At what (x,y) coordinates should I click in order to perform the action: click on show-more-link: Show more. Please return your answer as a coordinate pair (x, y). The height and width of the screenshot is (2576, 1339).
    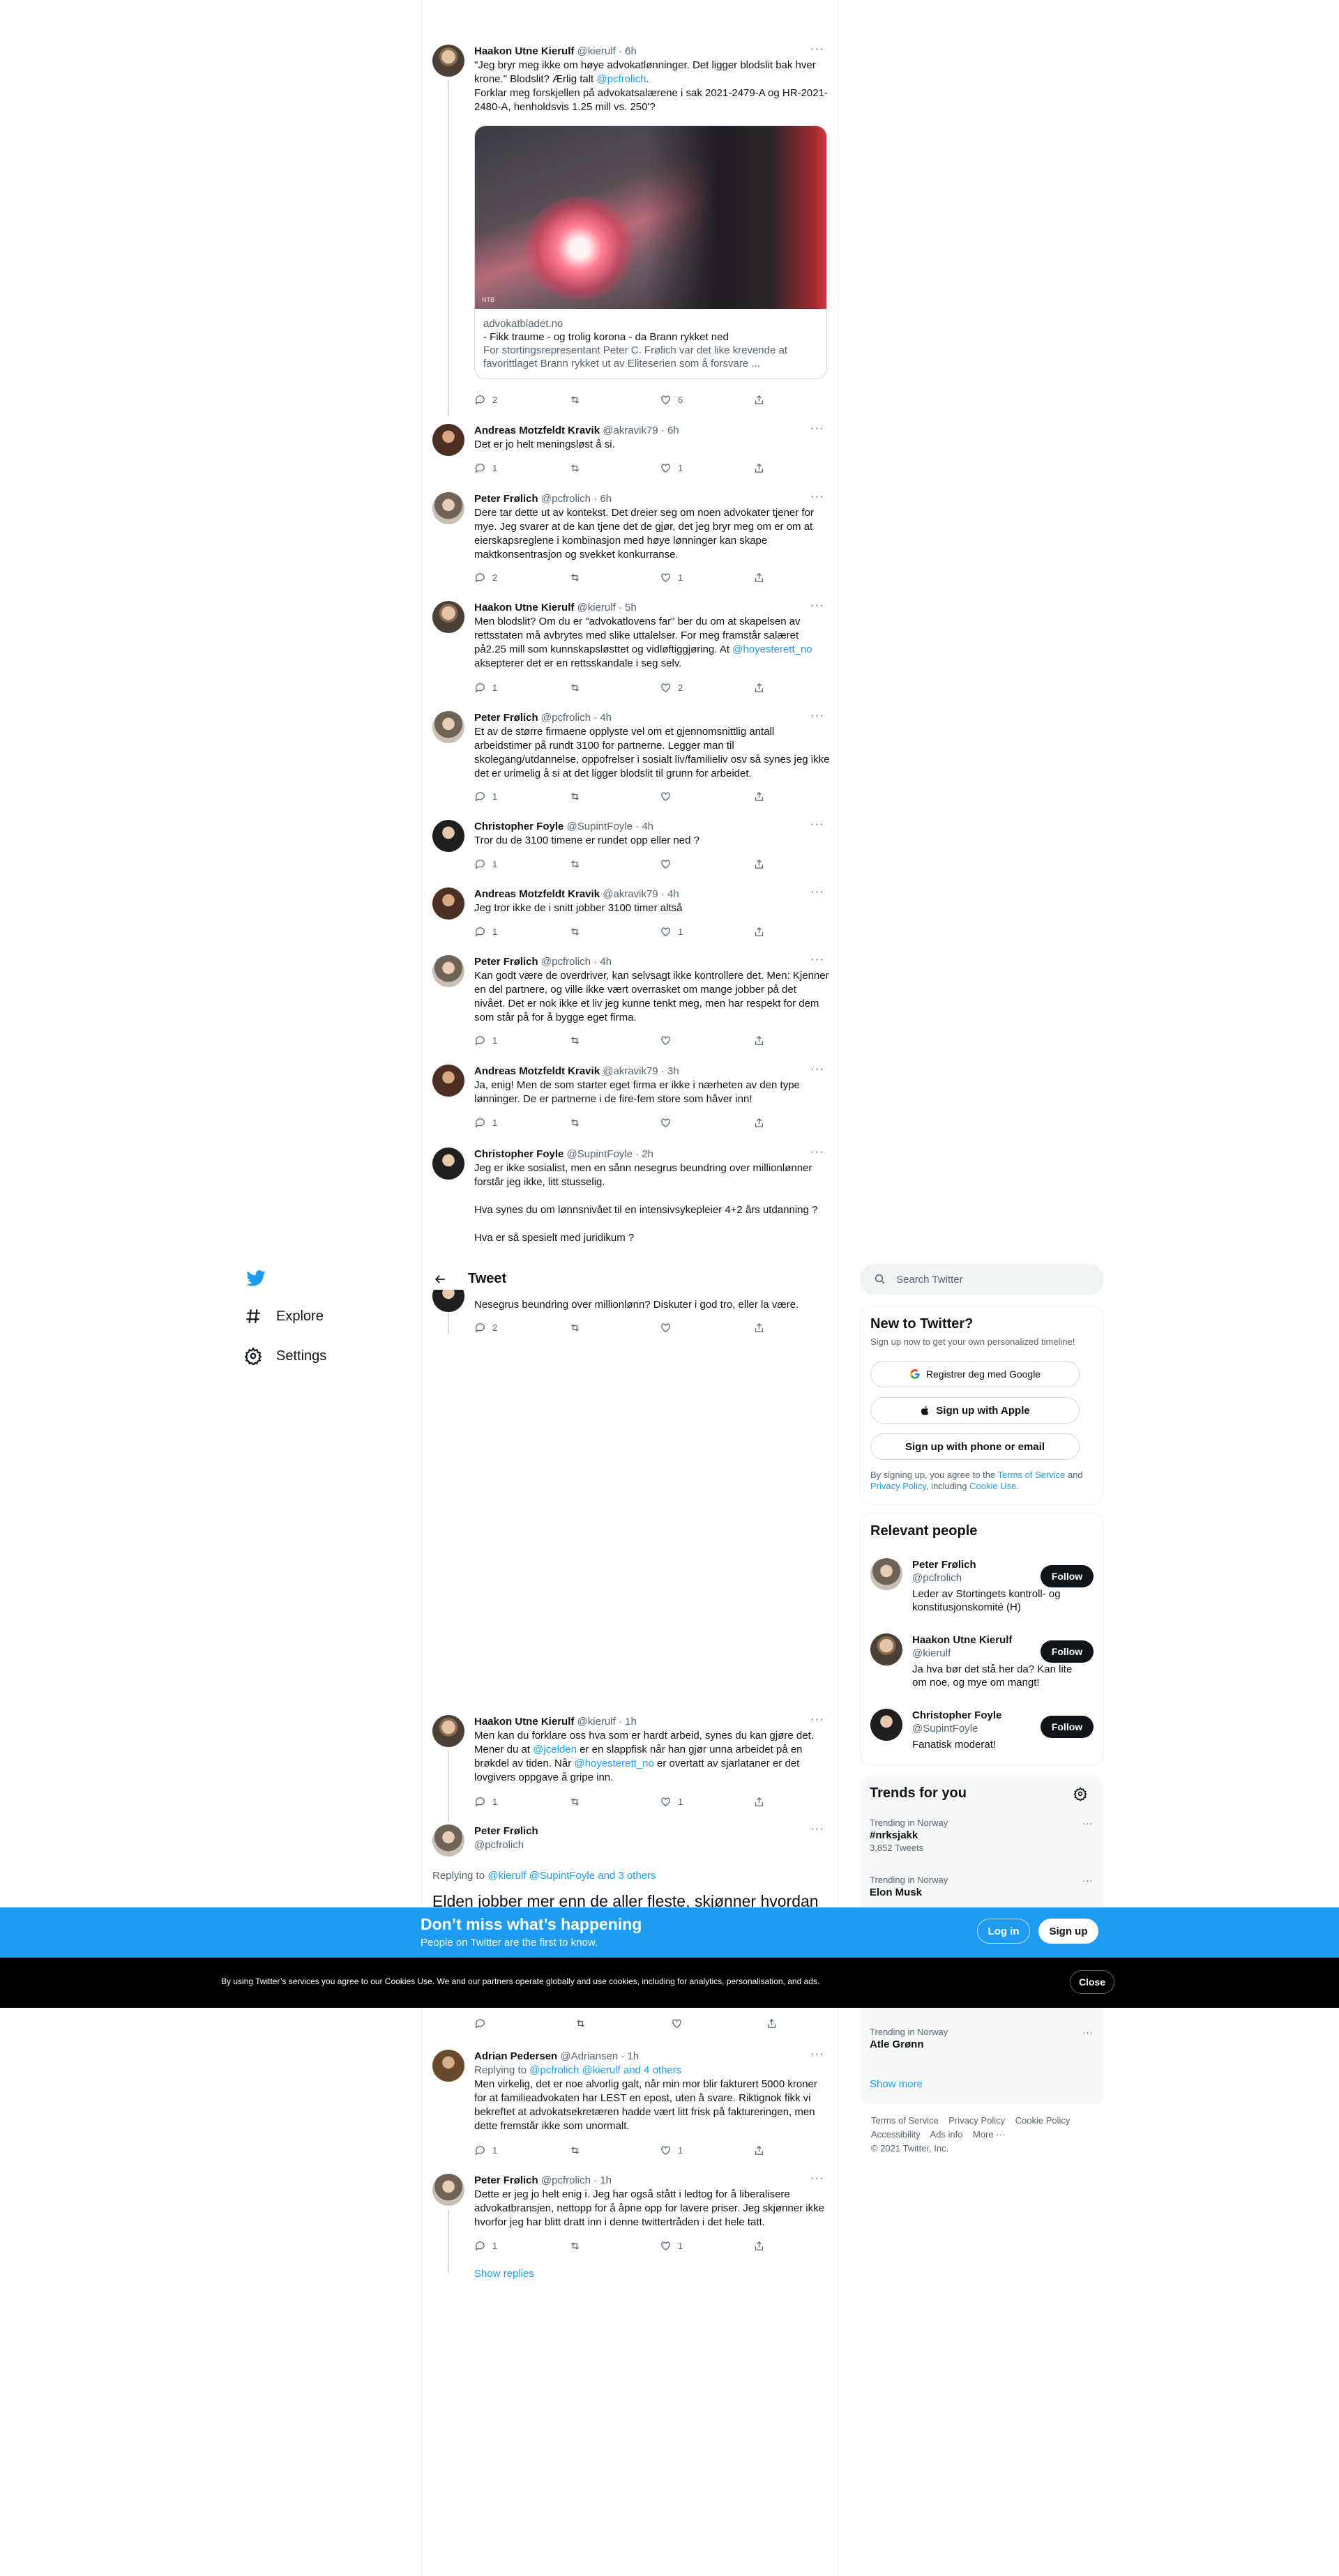
    Looking at the image, I should click on (896, 2084).